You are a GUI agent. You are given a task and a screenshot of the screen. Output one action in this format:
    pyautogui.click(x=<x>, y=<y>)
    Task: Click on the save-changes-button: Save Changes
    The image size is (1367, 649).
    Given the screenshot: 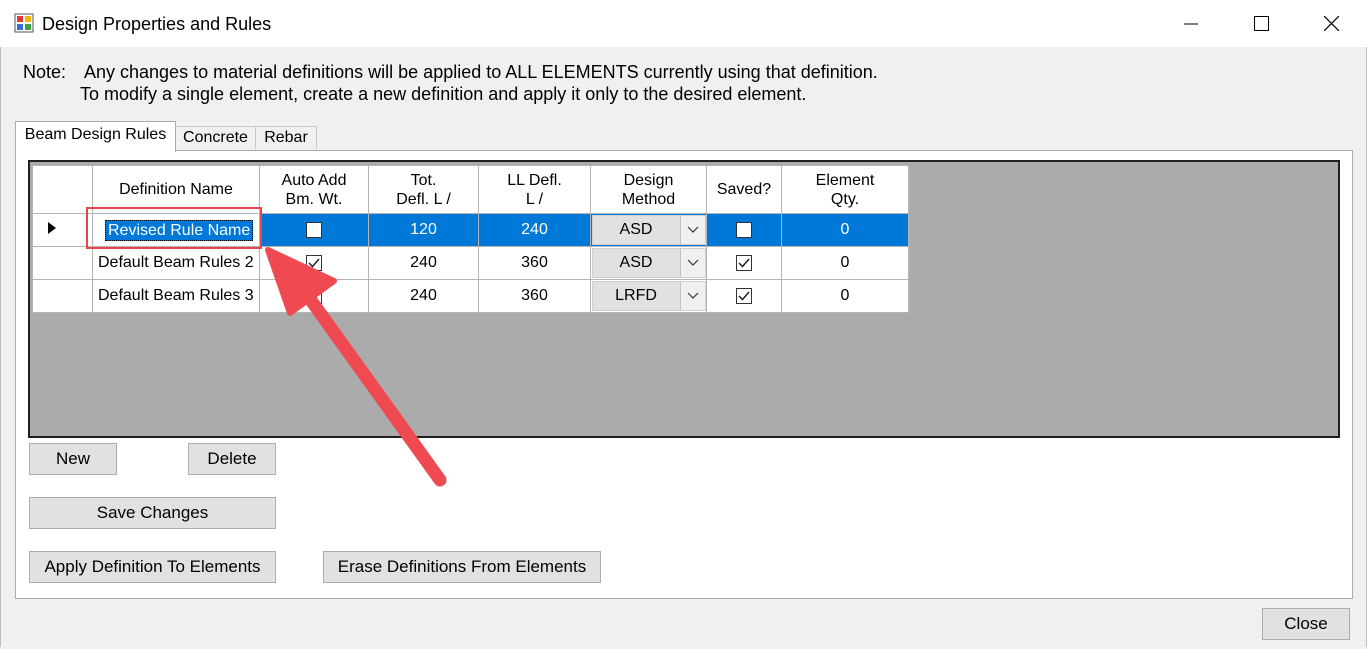 What is the action you would take?
    pyautogui.click(x=152, y=513)
    